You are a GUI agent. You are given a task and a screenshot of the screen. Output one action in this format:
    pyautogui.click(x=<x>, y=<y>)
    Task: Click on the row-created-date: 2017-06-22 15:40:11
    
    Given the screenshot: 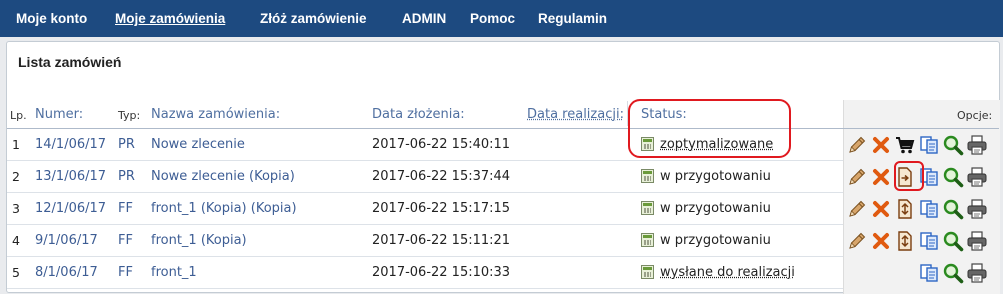 What is the action you would take?
    pyautogui.click(x=441, y=144)
    